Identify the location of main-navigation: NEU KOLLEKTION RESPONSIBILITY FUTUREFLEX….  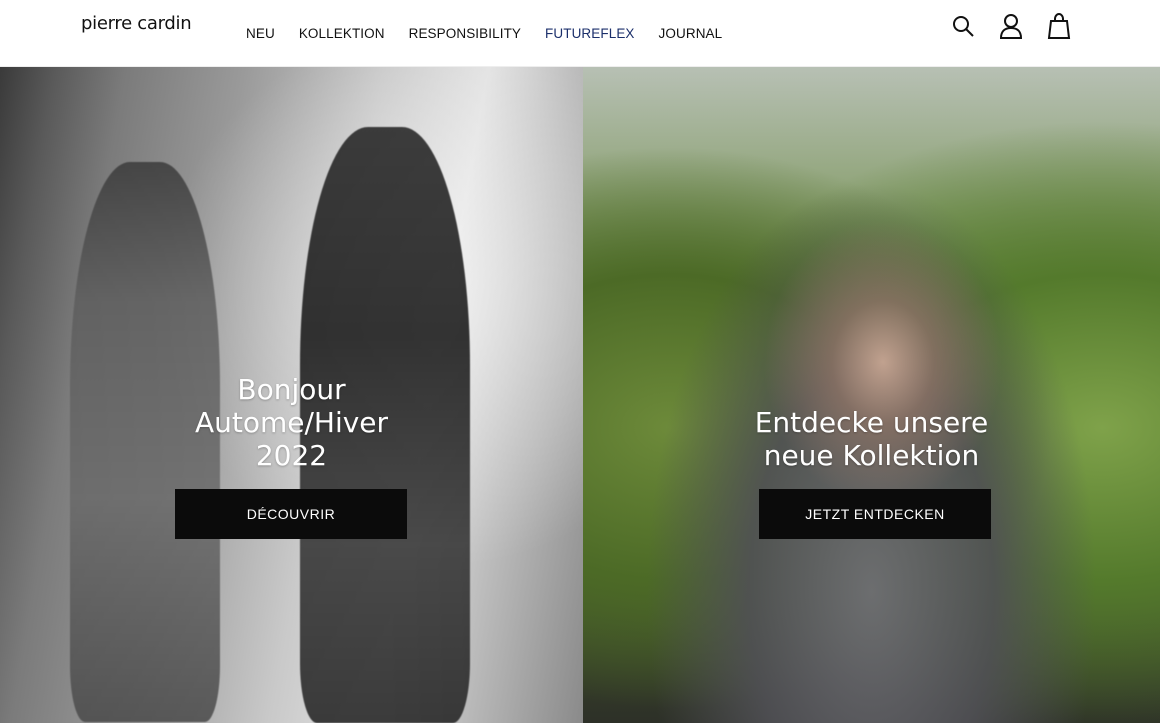
(496, 33).